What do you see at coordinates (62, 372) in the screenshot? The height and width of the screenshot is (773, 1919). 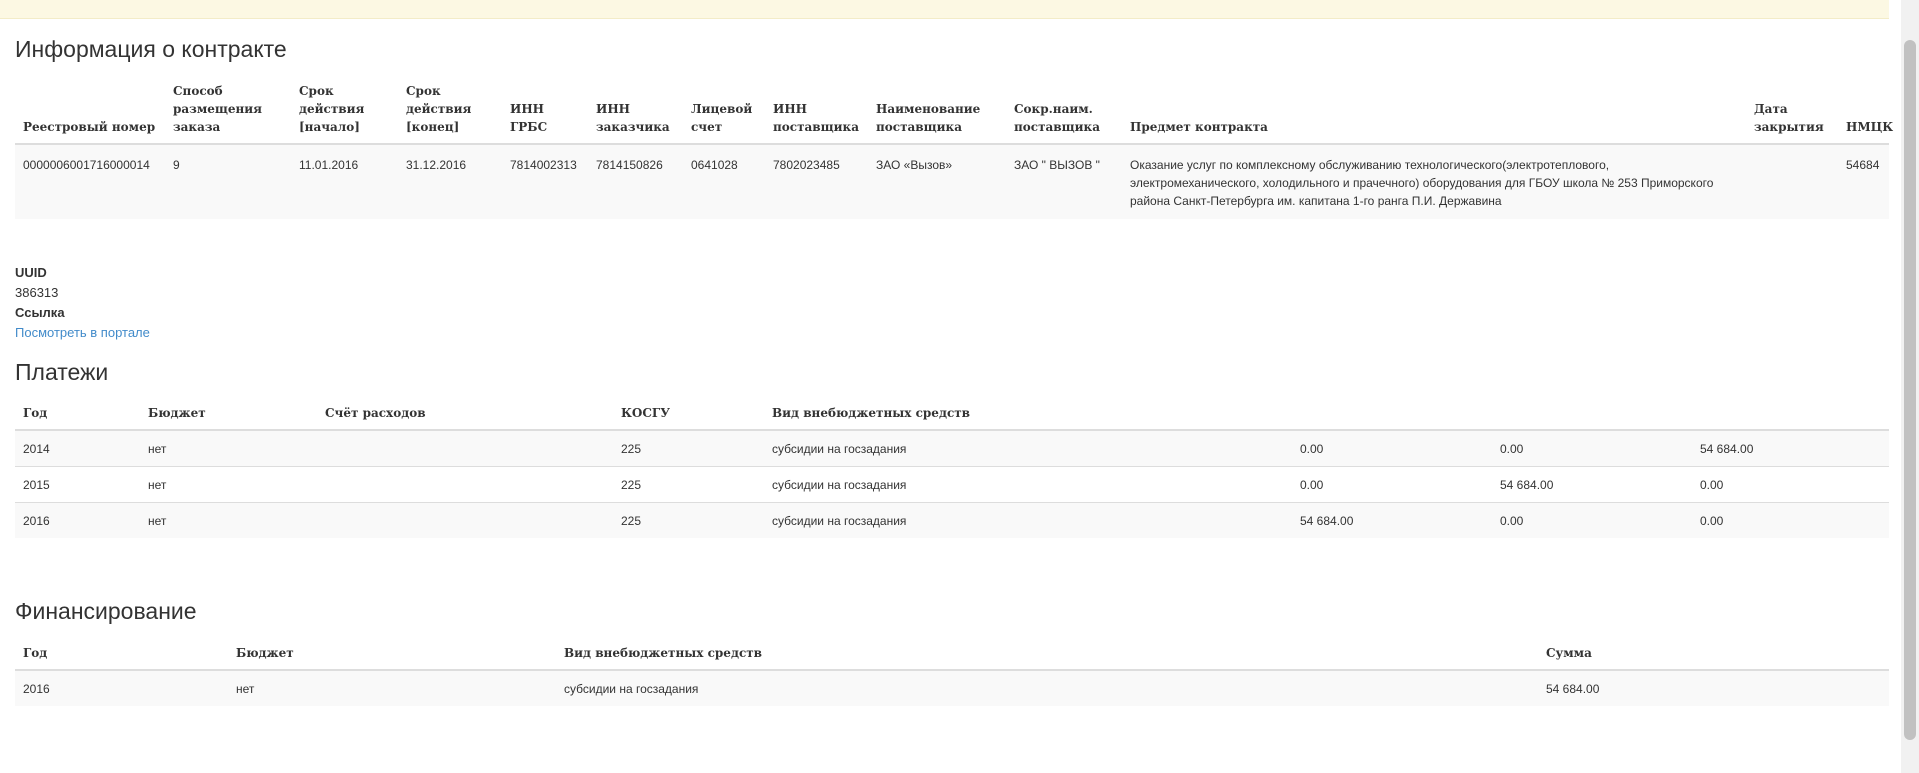 I see `payments-heading: Платежи` at bounding box center [62, 372].